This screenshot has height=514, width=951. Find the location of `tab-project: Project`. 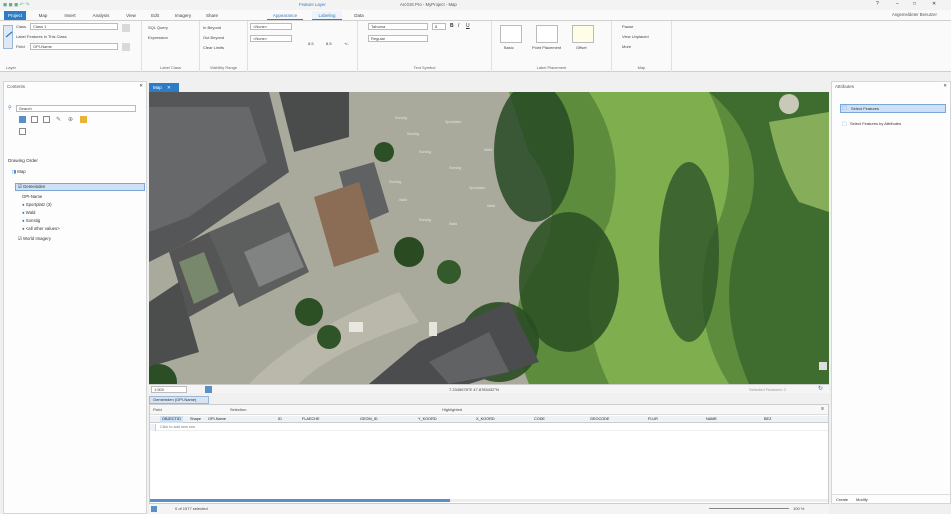

tab-project: Project is located at coordinates (15, 15).